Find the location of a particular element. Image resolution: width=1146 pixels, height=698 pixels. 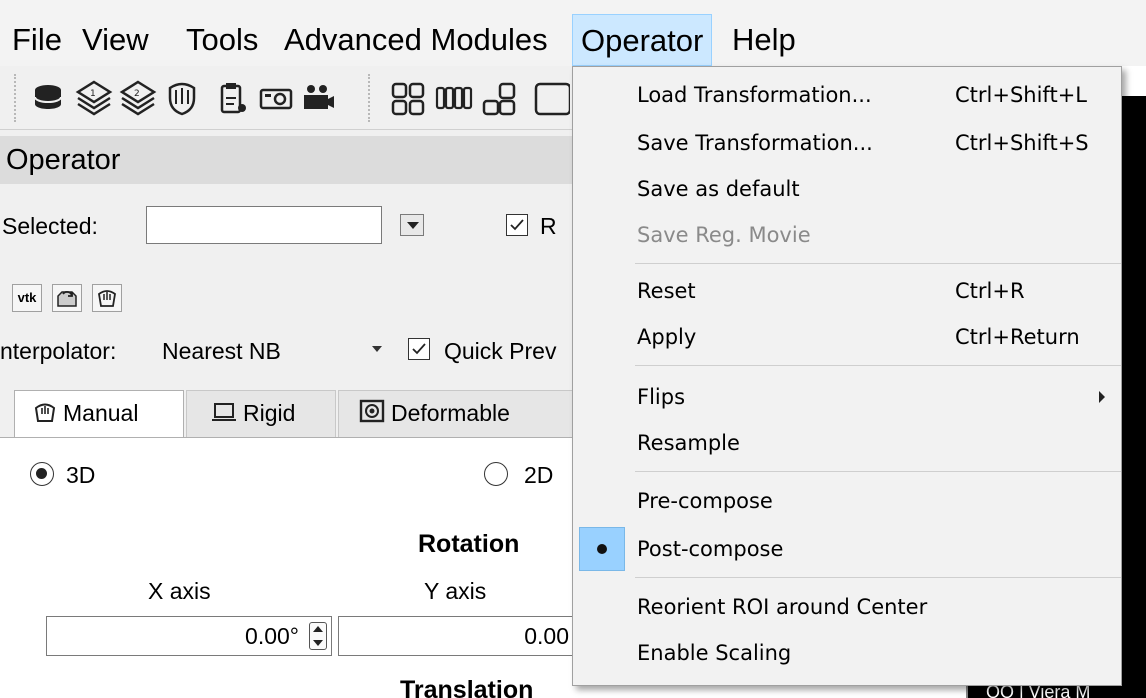

y-rotation-value: 0.00 is located at coordinates (546, 636).